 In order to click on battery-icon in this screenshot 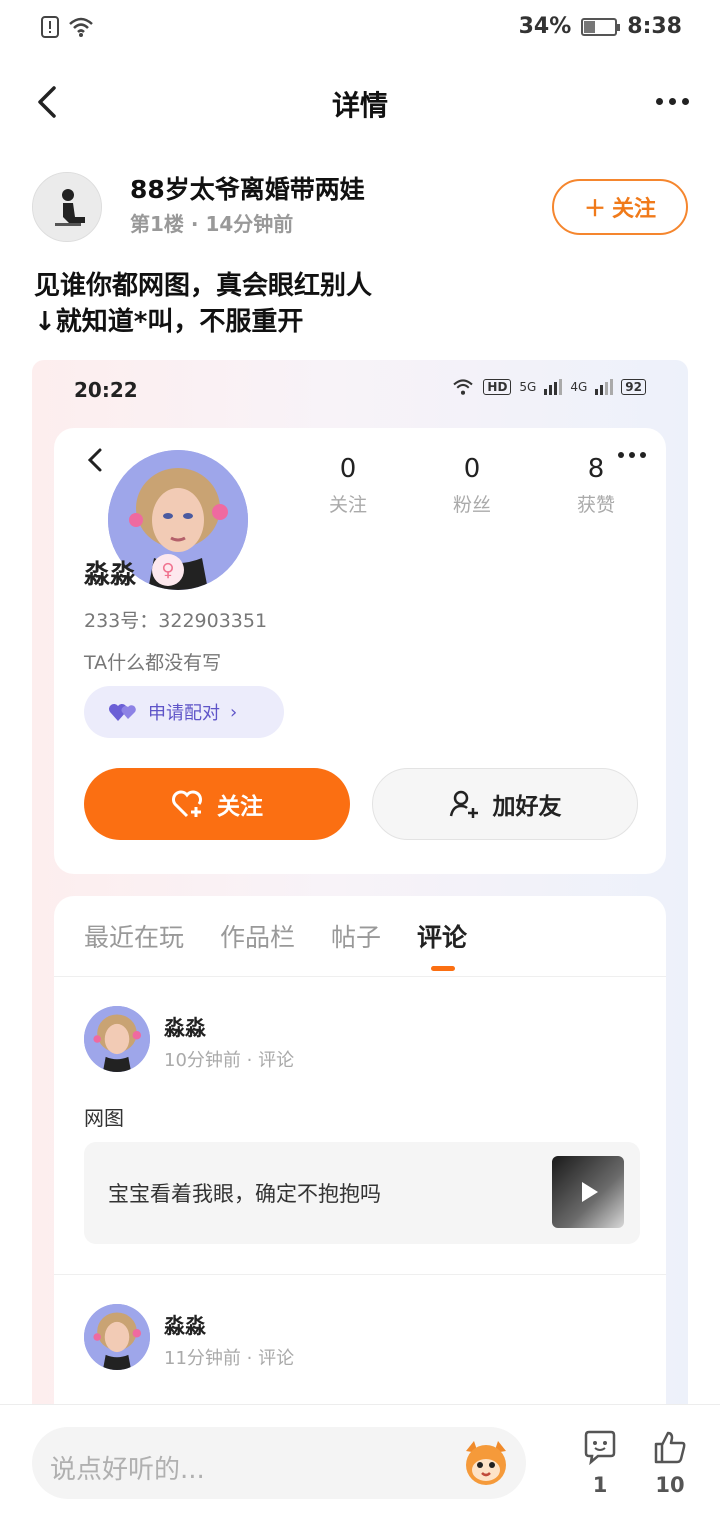, I will do `click(601, 26)`.